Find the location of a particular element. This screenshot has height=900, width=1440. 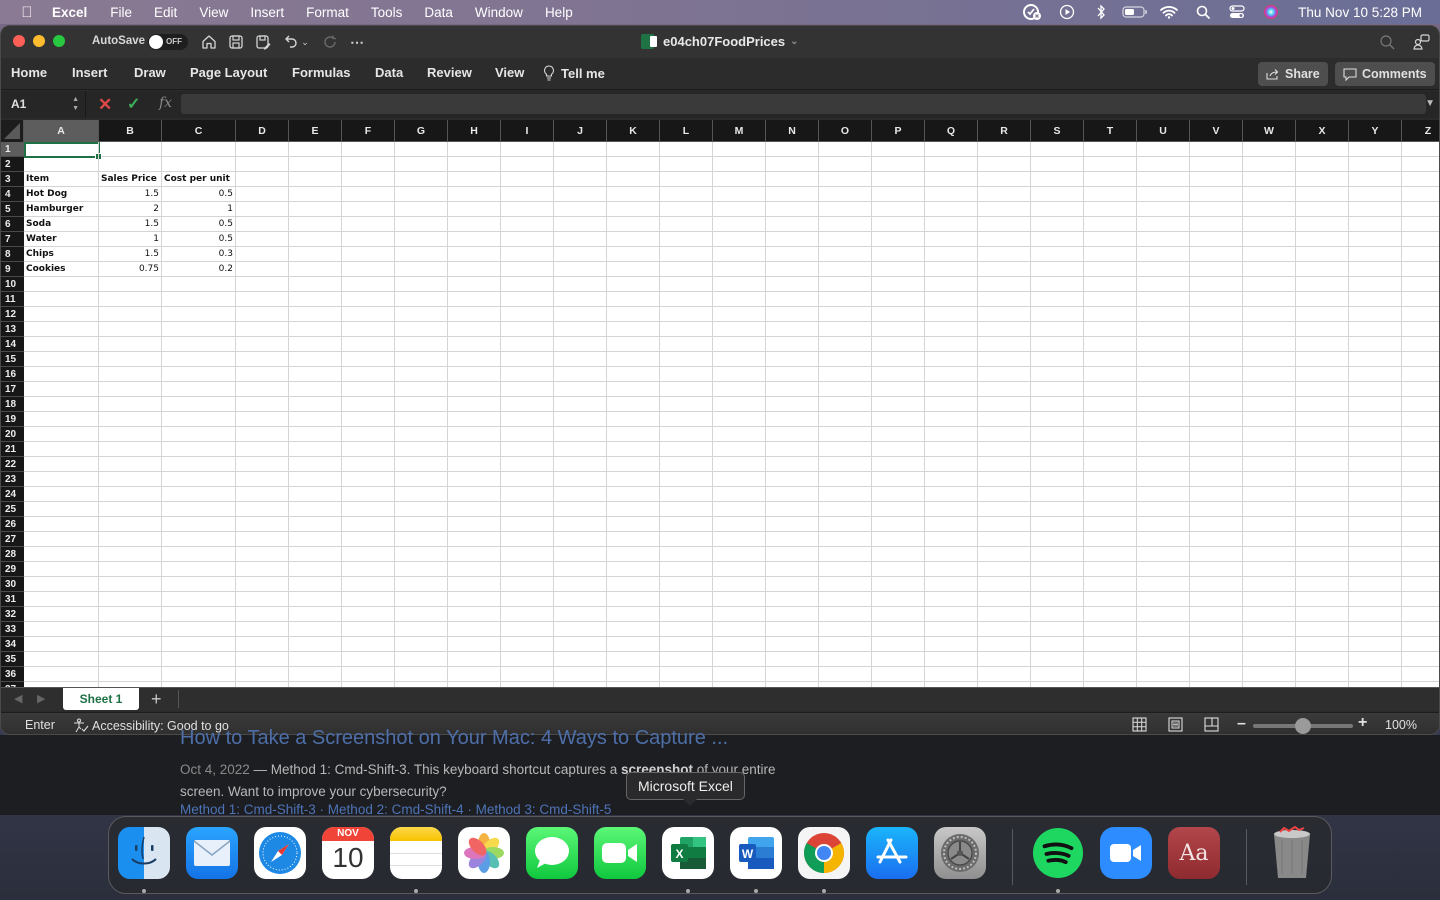

row-header-16: 16 is located at coordinates (12, 374).